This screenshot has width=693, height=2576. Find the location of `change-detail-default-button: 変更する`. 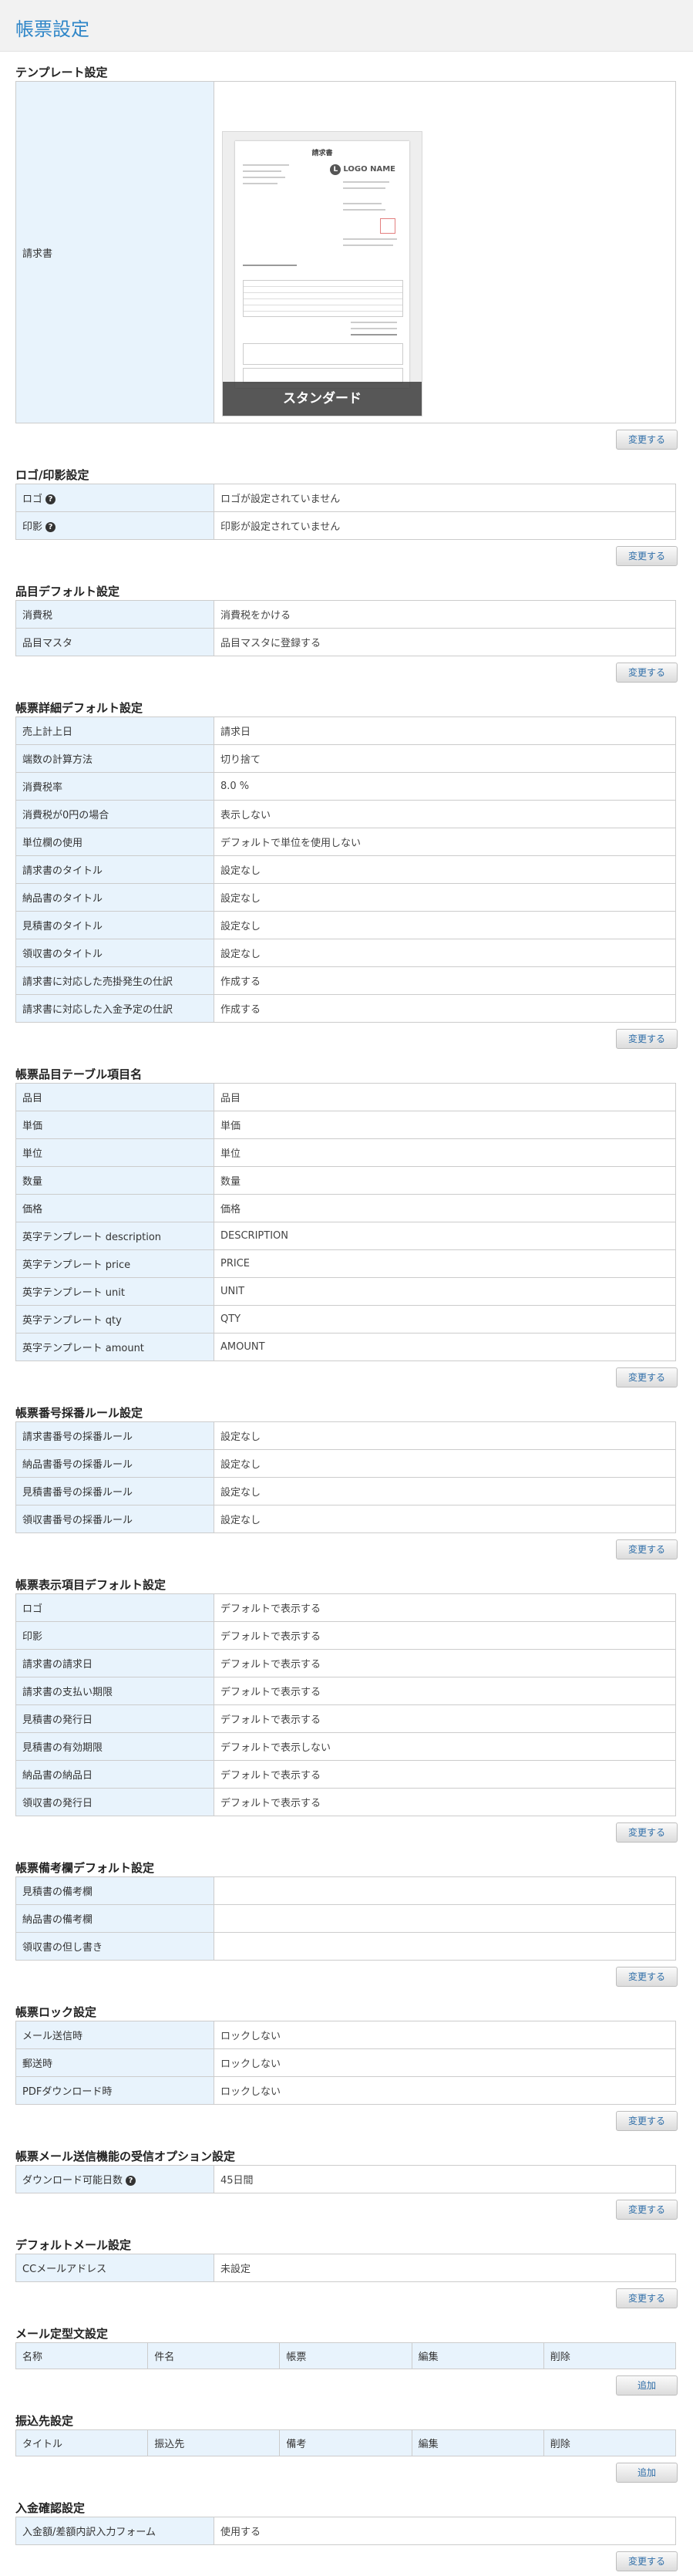

change-detail-default-button: 変更する is located at coordinates (647, 1039).